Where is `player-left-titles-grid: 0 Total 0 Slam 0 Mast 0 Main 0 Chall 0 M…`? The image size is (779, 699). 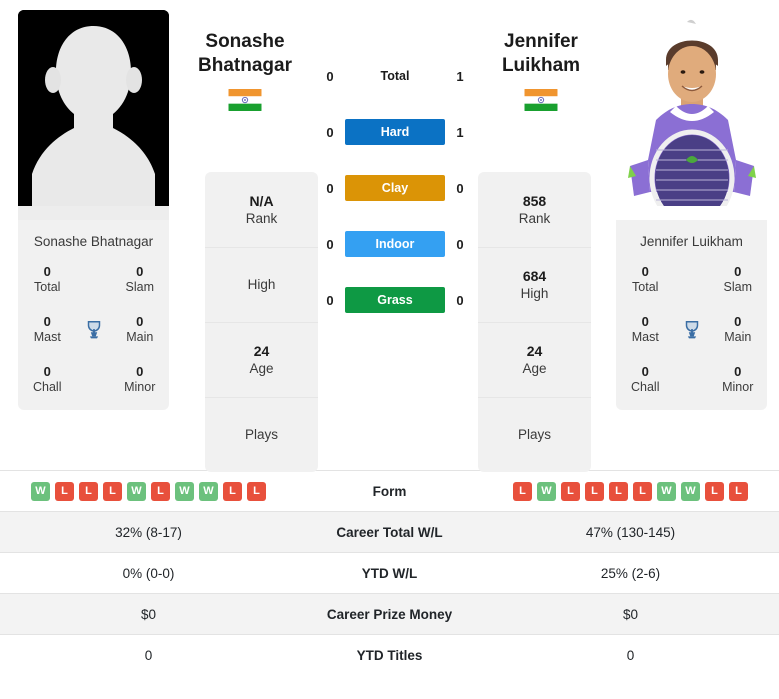
player-left-titles-grid: 0 Total 0 Slam 0 Mast 0 Main 0 Chall 0 M… is located at coordinates (93, 330).